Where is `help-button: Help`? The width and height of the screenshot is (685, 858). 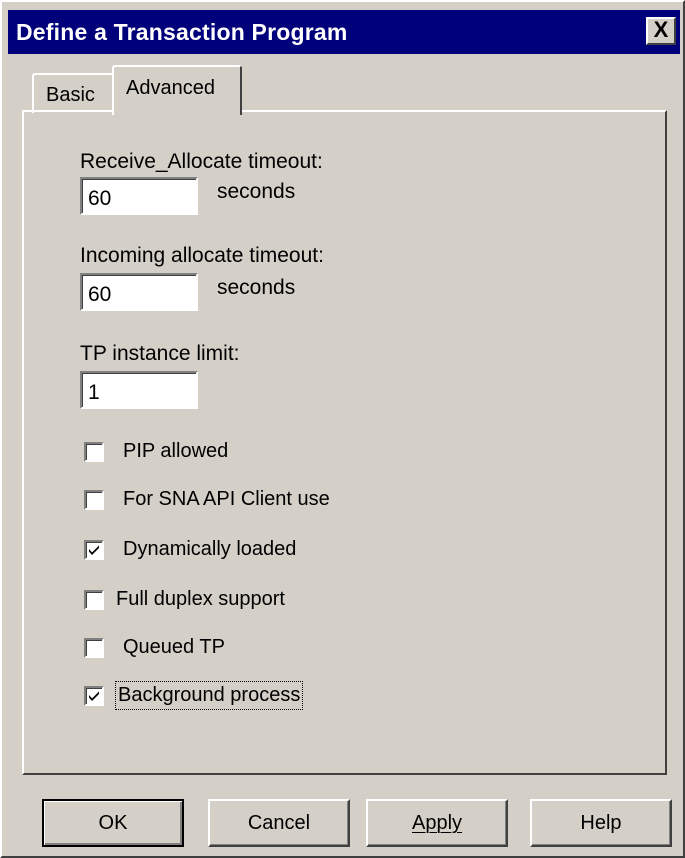 help-button: Help is located at coordinates (601, 823).